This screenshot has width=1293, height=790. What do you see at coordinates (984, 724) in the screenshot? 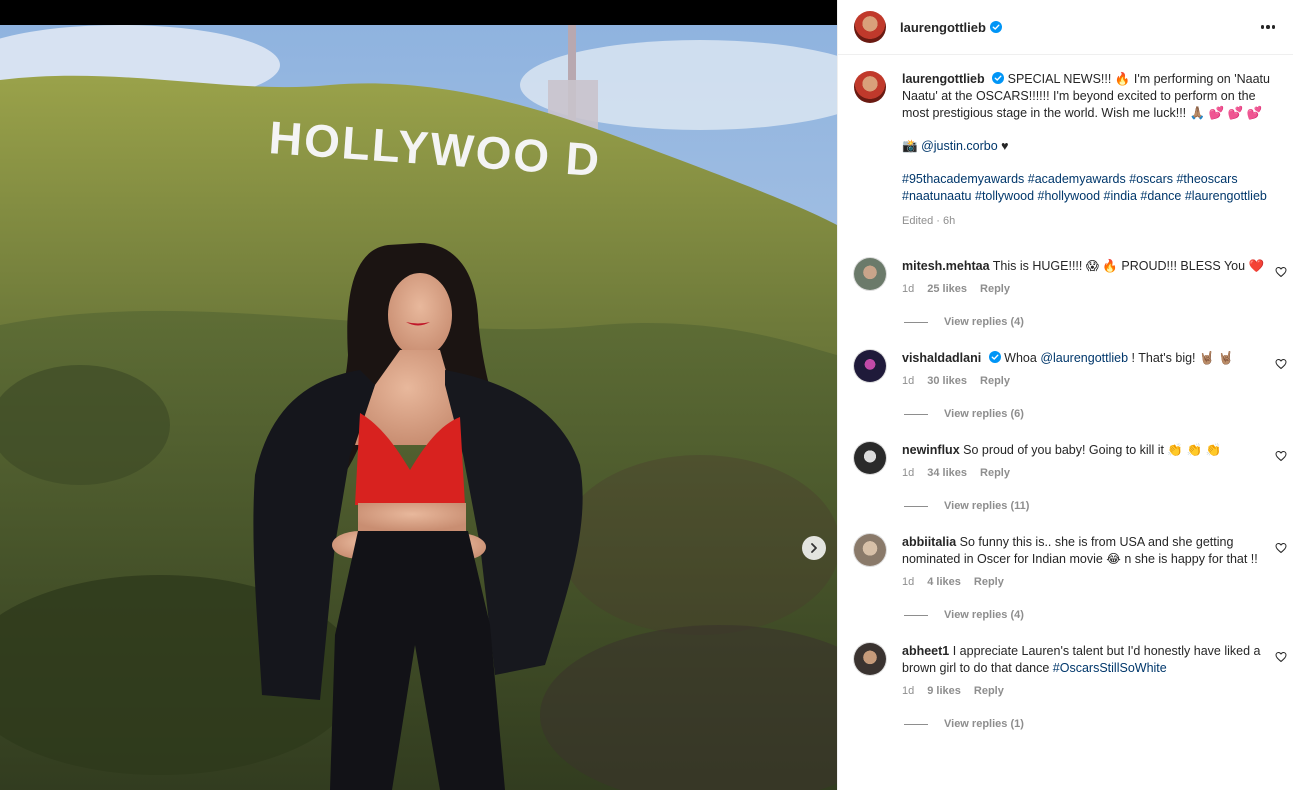
I see `view-replies-label: View replies (1)` at bounding box center [984, 724].